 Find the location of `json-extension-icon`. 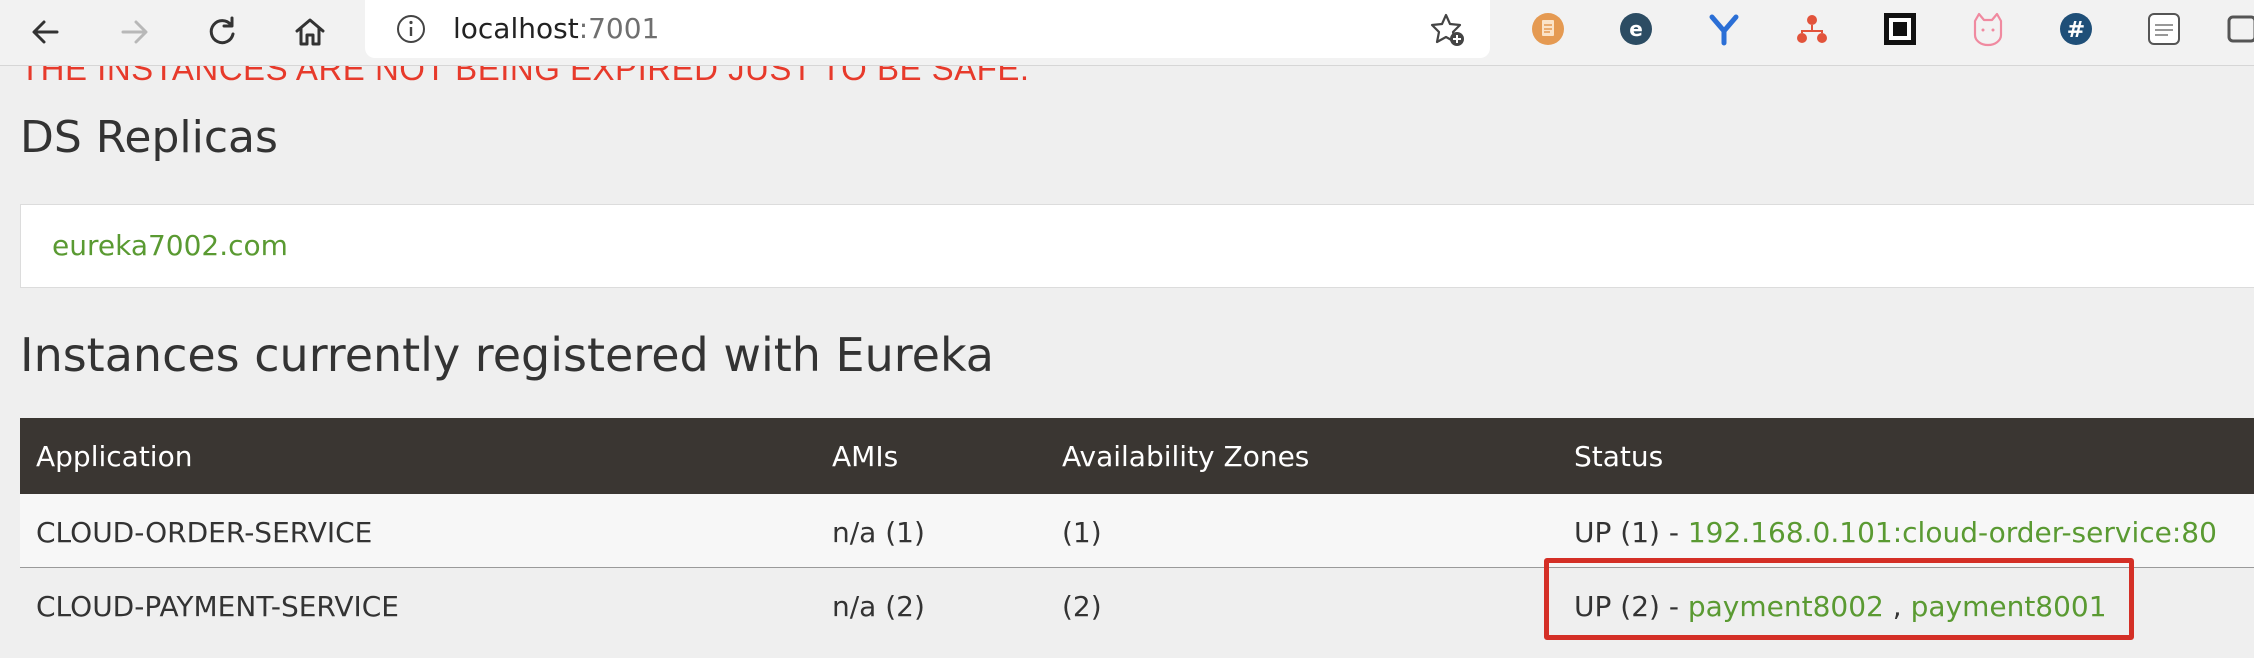

json-extension-icon is located at coordinates (2164, 29).